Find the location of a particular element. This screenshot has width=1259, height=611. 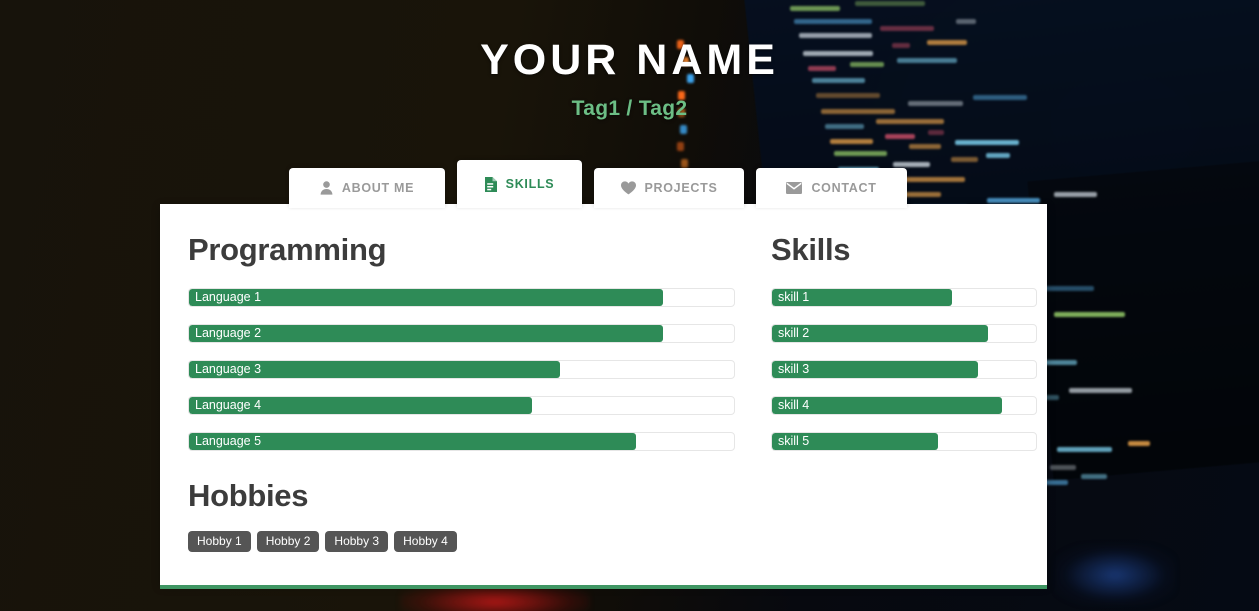

skill-bar-fill: skill 3 is located at coordinates (875, 369).